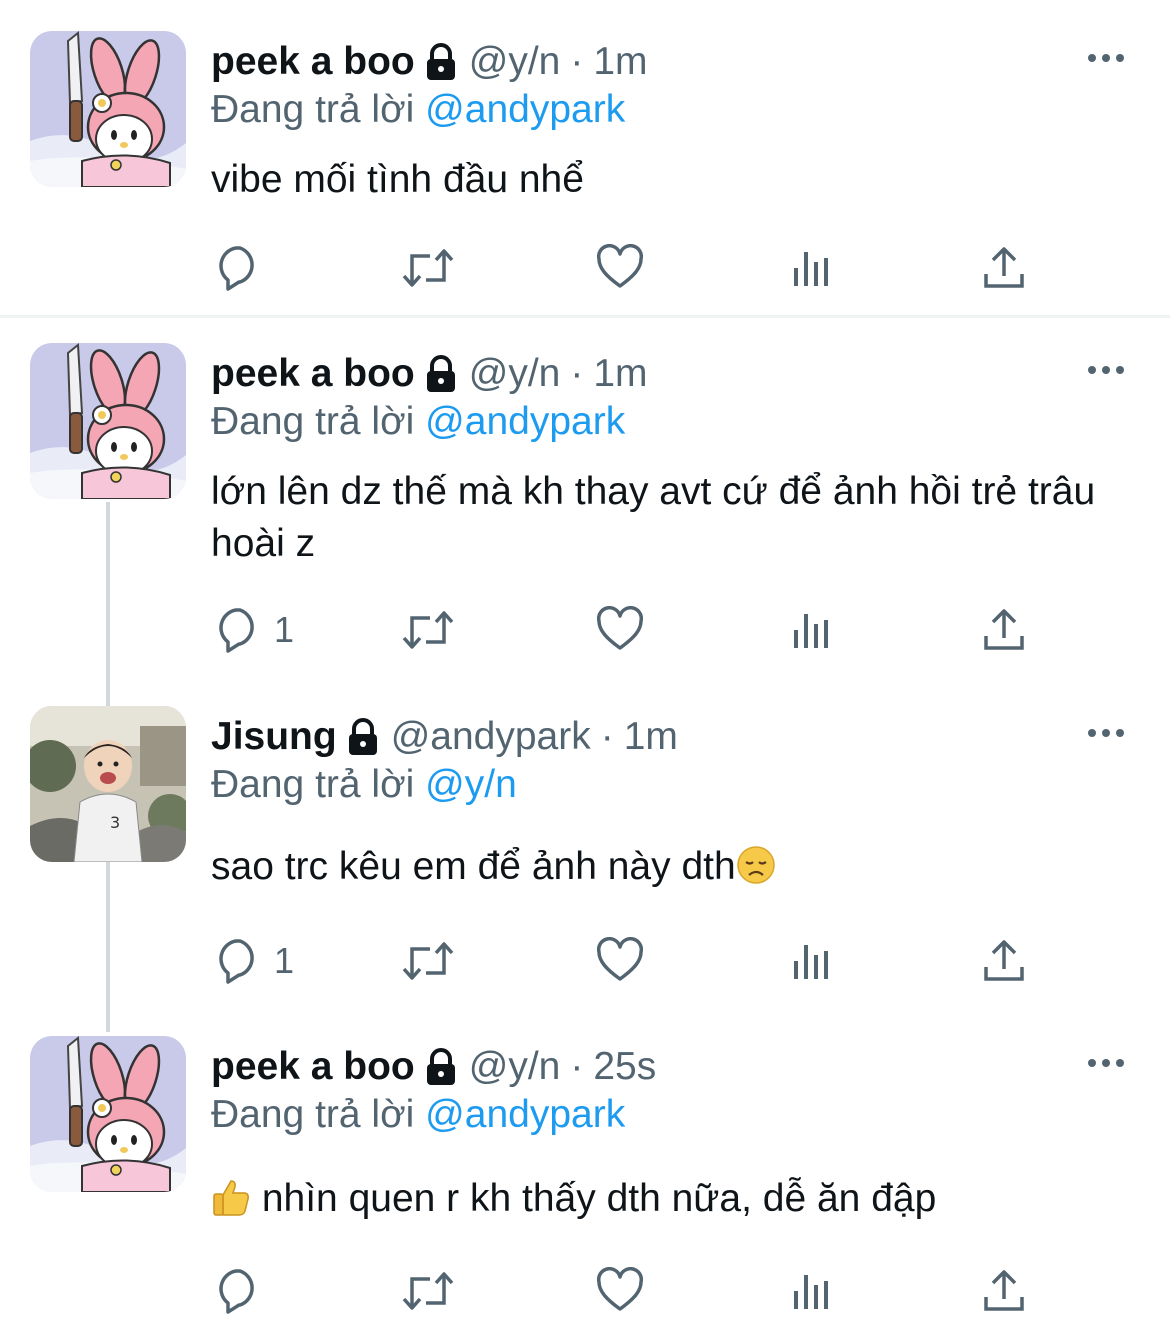 The width and height of the screenshot is (1170, 1324). What do you see at coordinates (594, 1198) in the screenshot?
I see `tweet-text-body: nhìn quen r kh thấy dth nữa, dễ ăn đập` at bounding box center [594, 1198].